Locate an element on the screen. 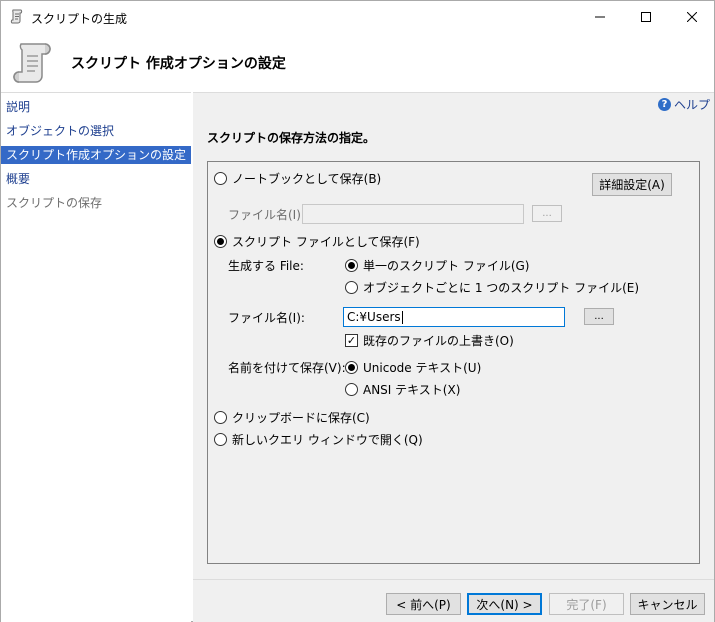 This screenshot has width=715, height=622. sidebar-item-choose-objects: オブジェクトの選択 is located at coordinates (96, 131).